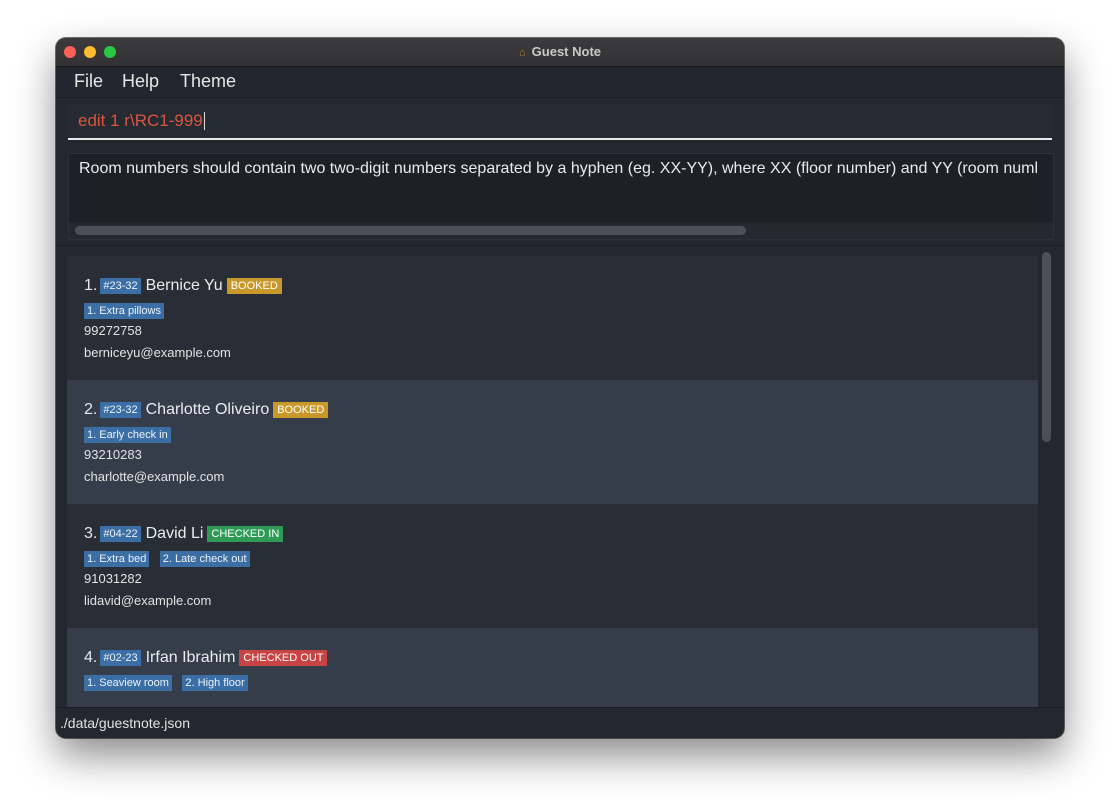 The image size is (1120, 812). I want to click on guest-index: 3., so click(91, 533).